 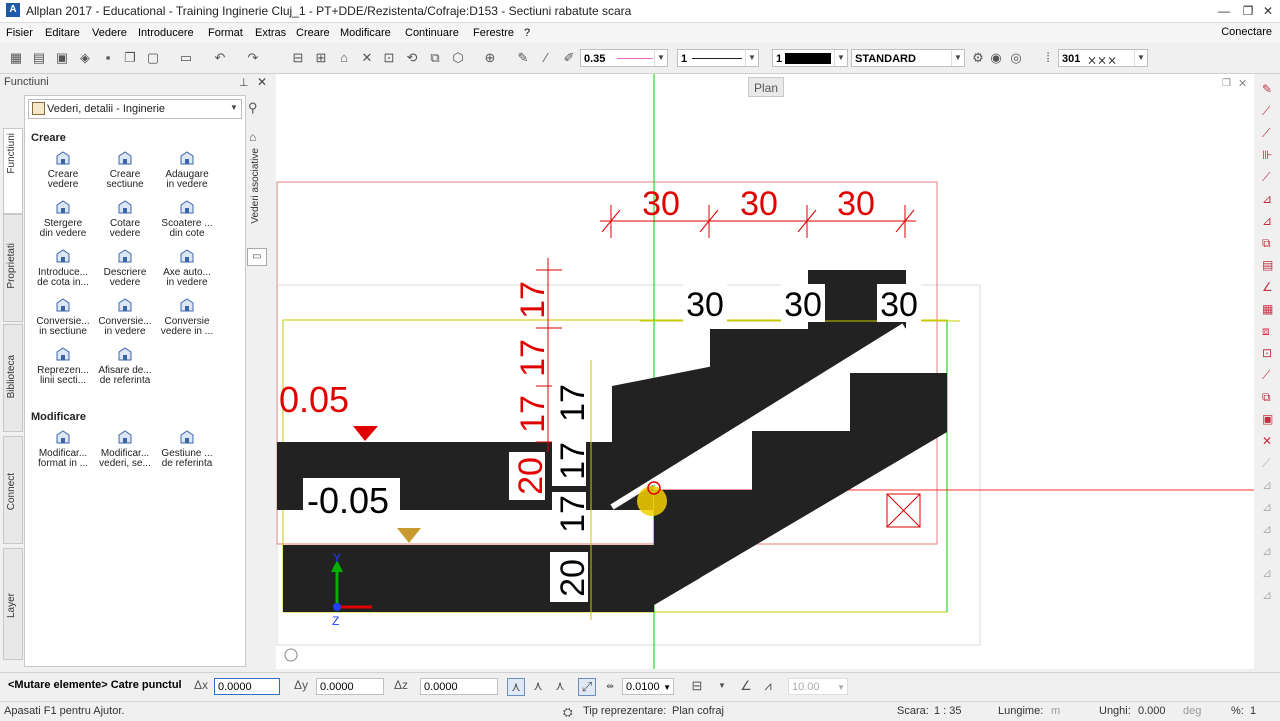 What do you see at coordinates (412, 58) in the screenshot?
I see `rotate-icon: ⟲` at bounding box center [412, 58].